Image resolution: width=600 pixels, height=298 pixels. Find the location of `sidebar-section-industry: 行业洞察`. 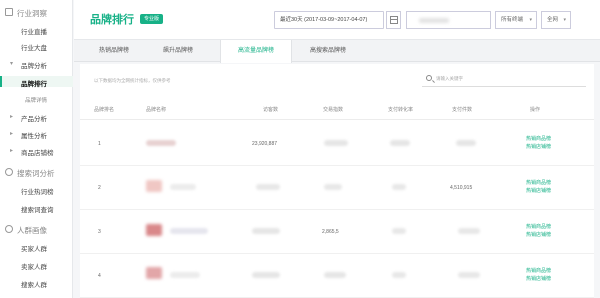

sidebar-section-industry: 行业洞察 is located at coordinates (36, 12).